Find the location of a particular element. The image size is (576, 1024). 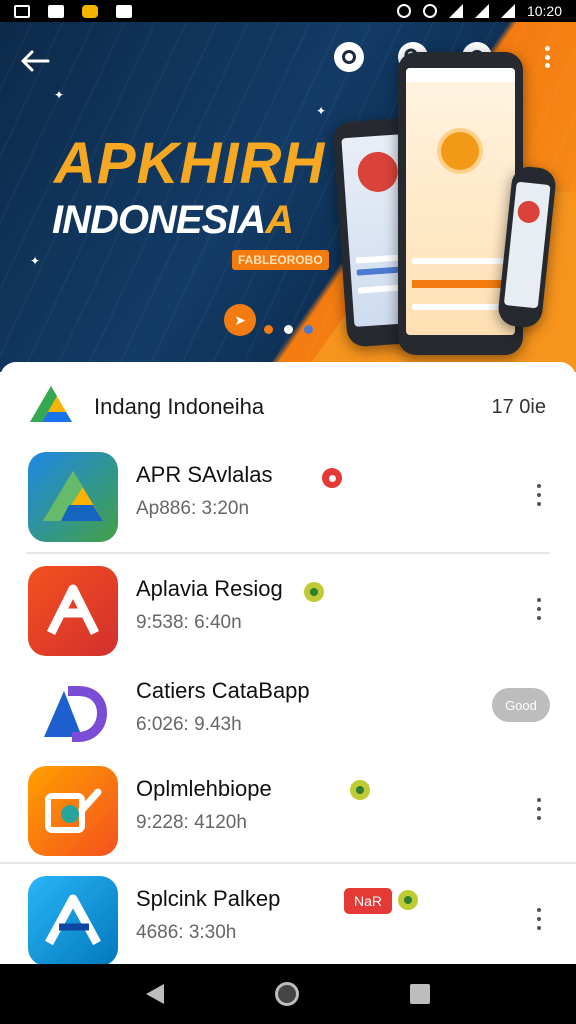

list-item: Aplavia Resiog 9:538: 6:40n is located at coordinates (288, 610).